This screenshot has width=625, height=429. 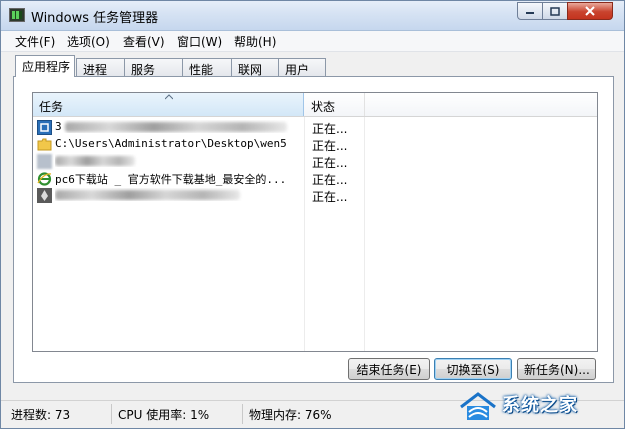 I want to click on maximize-button, so click(x=555, y=11).